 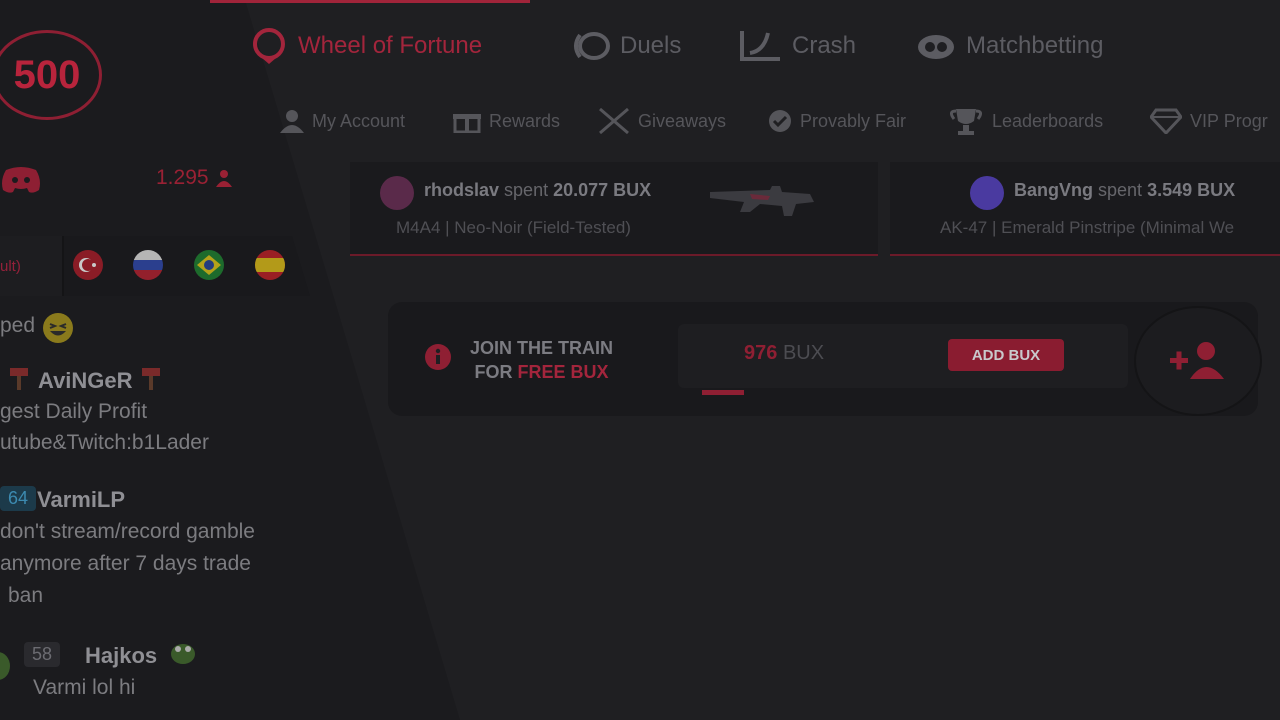 What do you see at coordinates (88, 265) in the screenshot?
I see `flag-turkey-icon` at bounding box center [88, 265].